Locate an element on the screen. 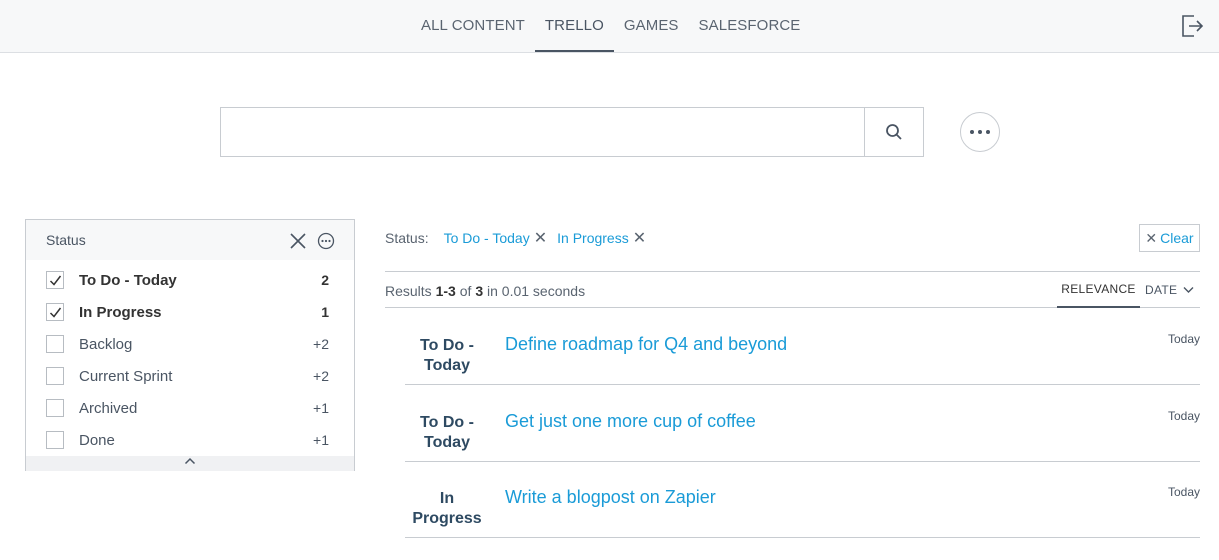 The image size is (1219, 560). facet-settings-icon is located at coordinates (326, 241).